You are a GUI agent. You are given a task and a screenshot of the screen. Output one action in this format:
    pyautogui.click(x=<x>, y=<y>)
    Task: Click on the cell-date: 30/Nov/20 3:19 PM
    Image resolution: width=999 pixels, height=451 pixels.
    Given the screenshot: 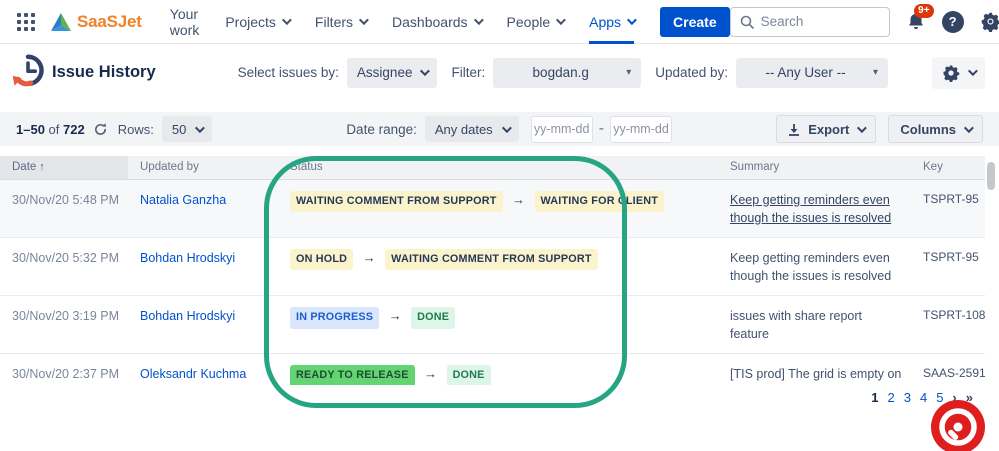 What is the action you would take?
    pyautogui.click(x=64, y=325)
    